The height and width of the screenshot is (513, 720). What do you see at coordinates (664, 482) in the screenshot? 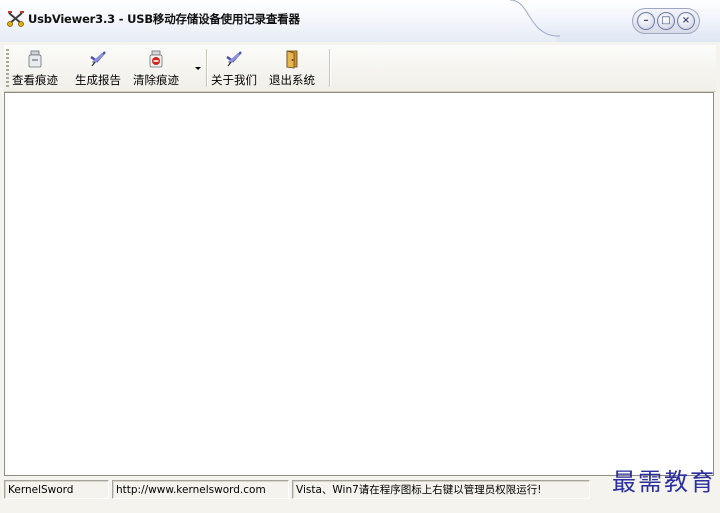
I see `watermark-text: 最需教育` at bounding box center [664, 482].